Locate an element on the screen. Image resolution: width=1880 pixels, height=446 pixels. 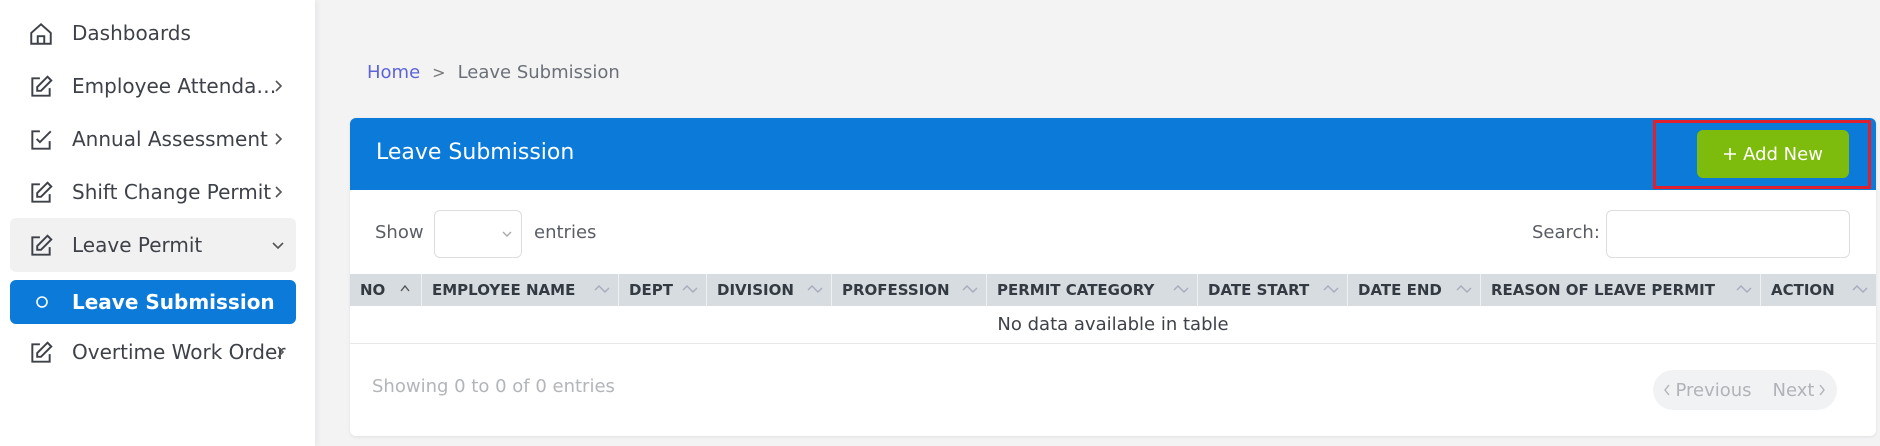
previous-button: Previous is located at coordinates (1707, 390).